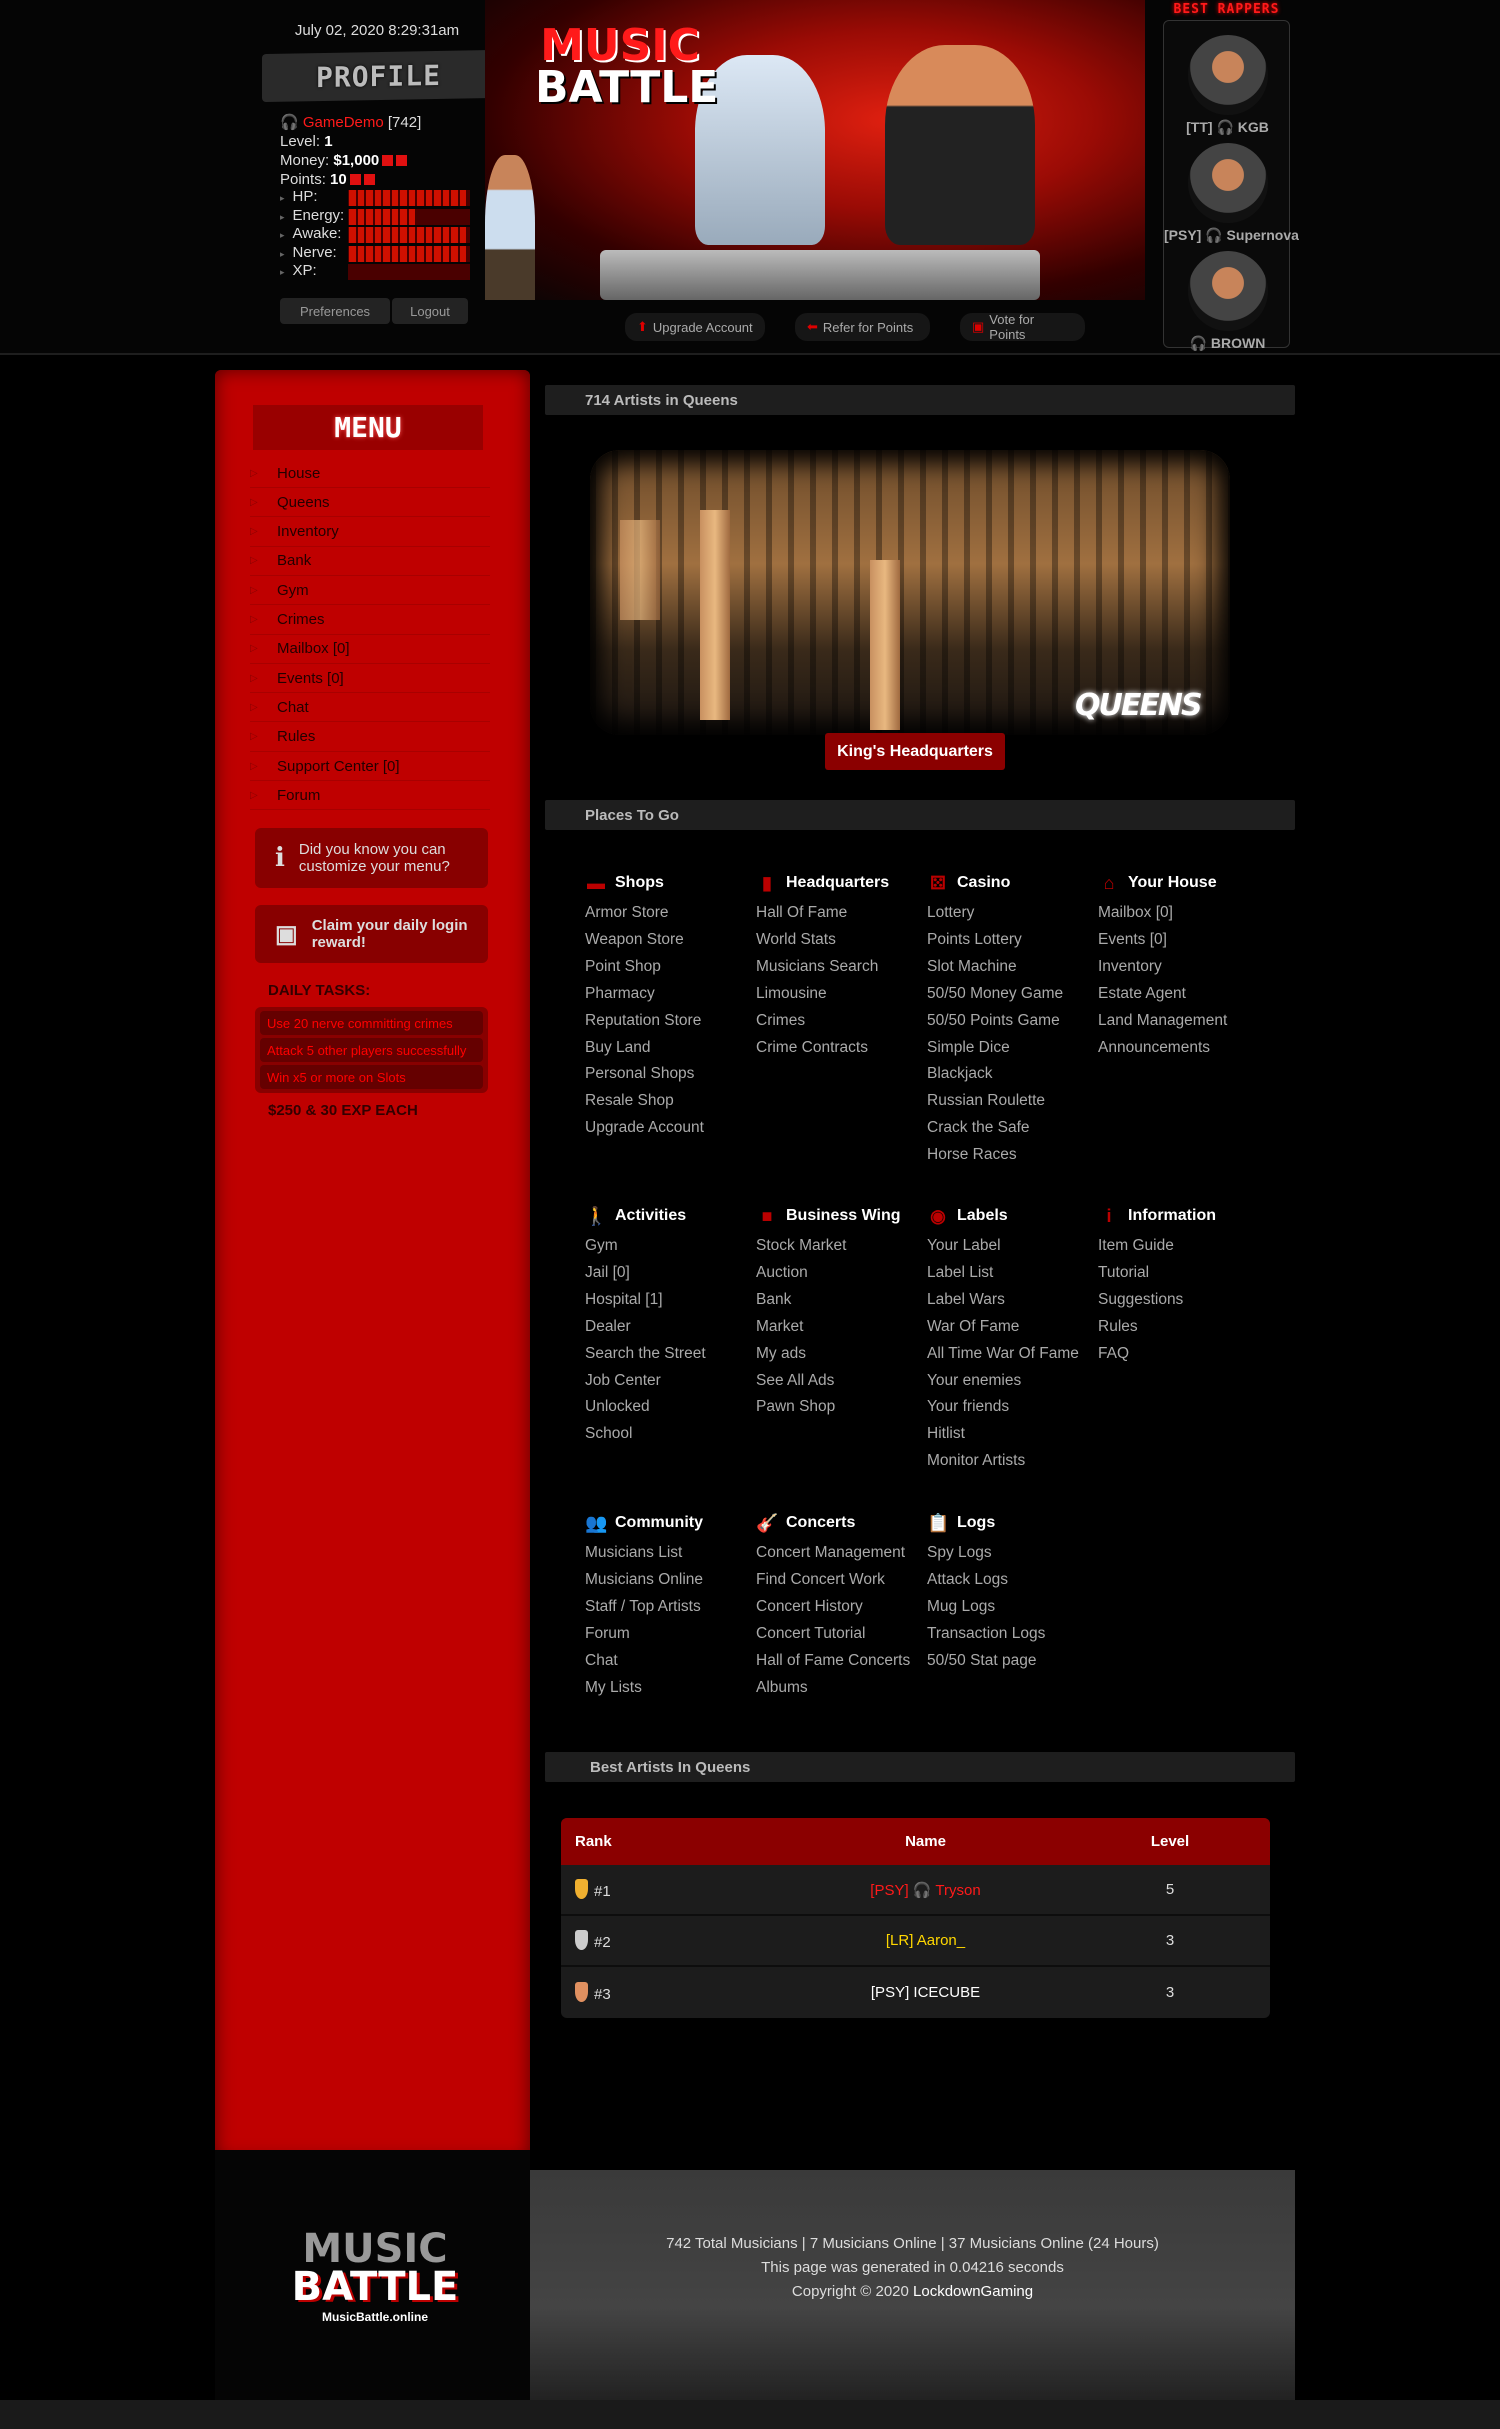 This screenshot has height=2429, width=1500. Describe the element at coordinates (370, 766) in the screenshot. I see `menu-item: ▷ Support Center [0]` at that location.